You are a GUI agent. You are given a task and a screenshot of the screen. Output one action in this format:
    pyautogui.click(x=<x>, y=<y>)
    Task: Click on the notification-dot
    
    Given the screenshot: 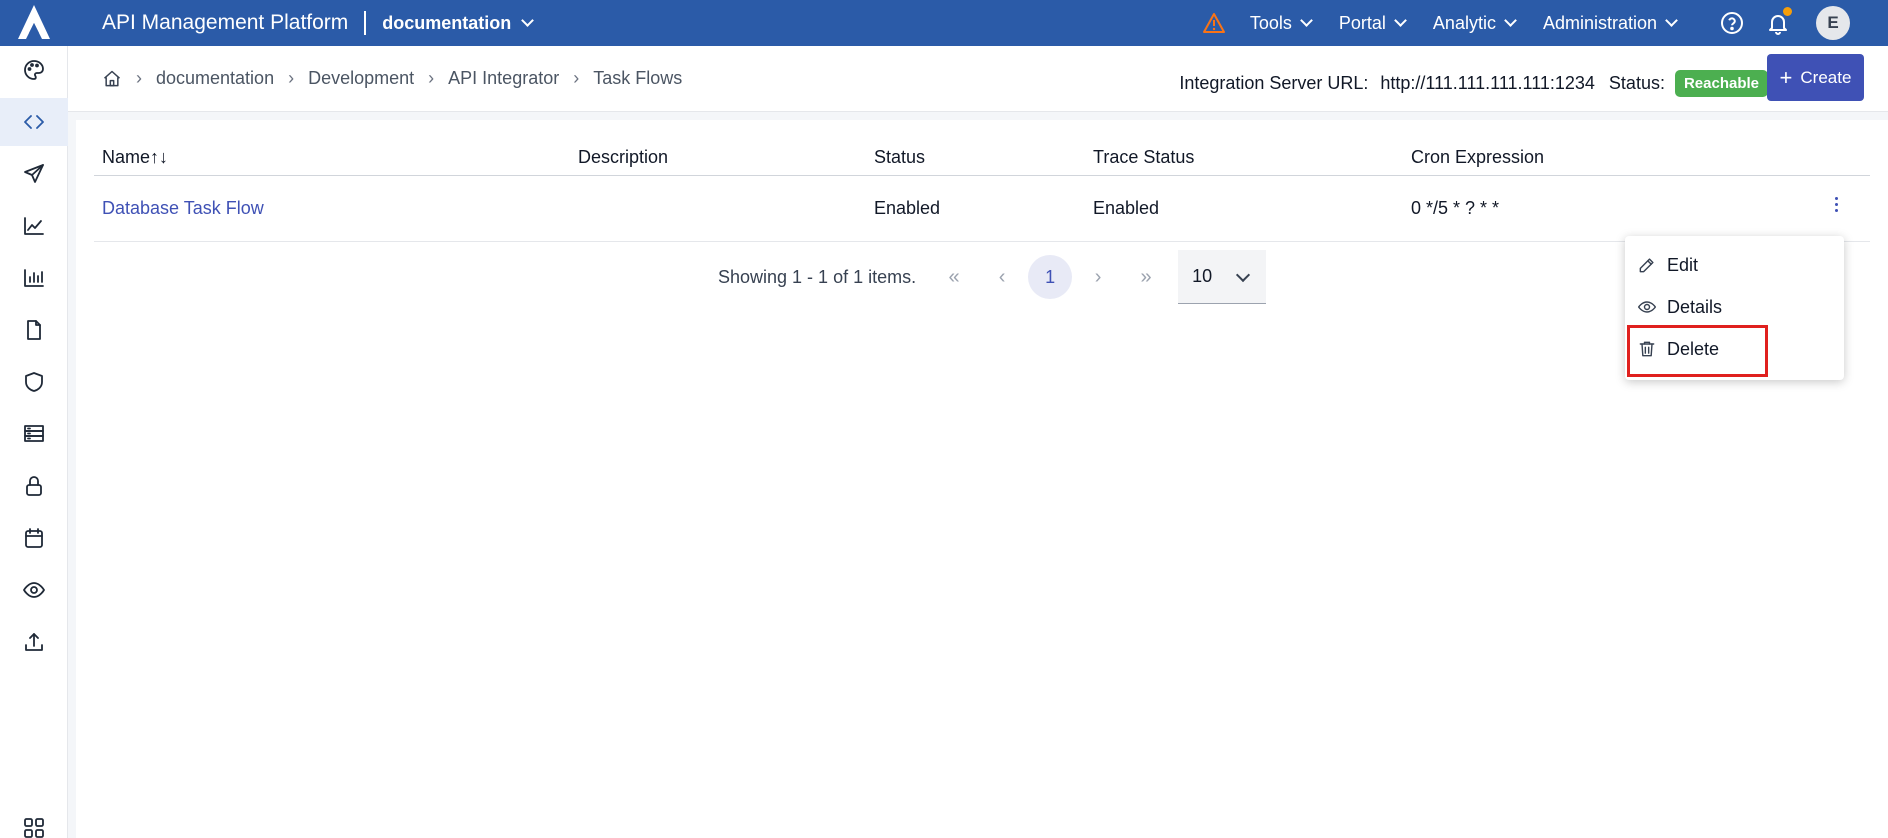 What is the action you would take?
    pyautogui.click(x=1787, y=11)
    